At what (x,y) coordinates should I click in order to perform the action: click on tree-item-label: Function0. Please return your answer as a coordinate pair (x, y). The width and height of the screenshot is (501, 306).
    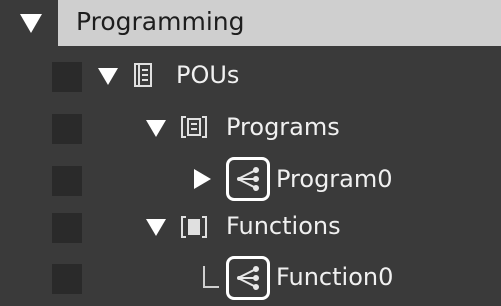
    Looking at the image, I should click on (335, 277).